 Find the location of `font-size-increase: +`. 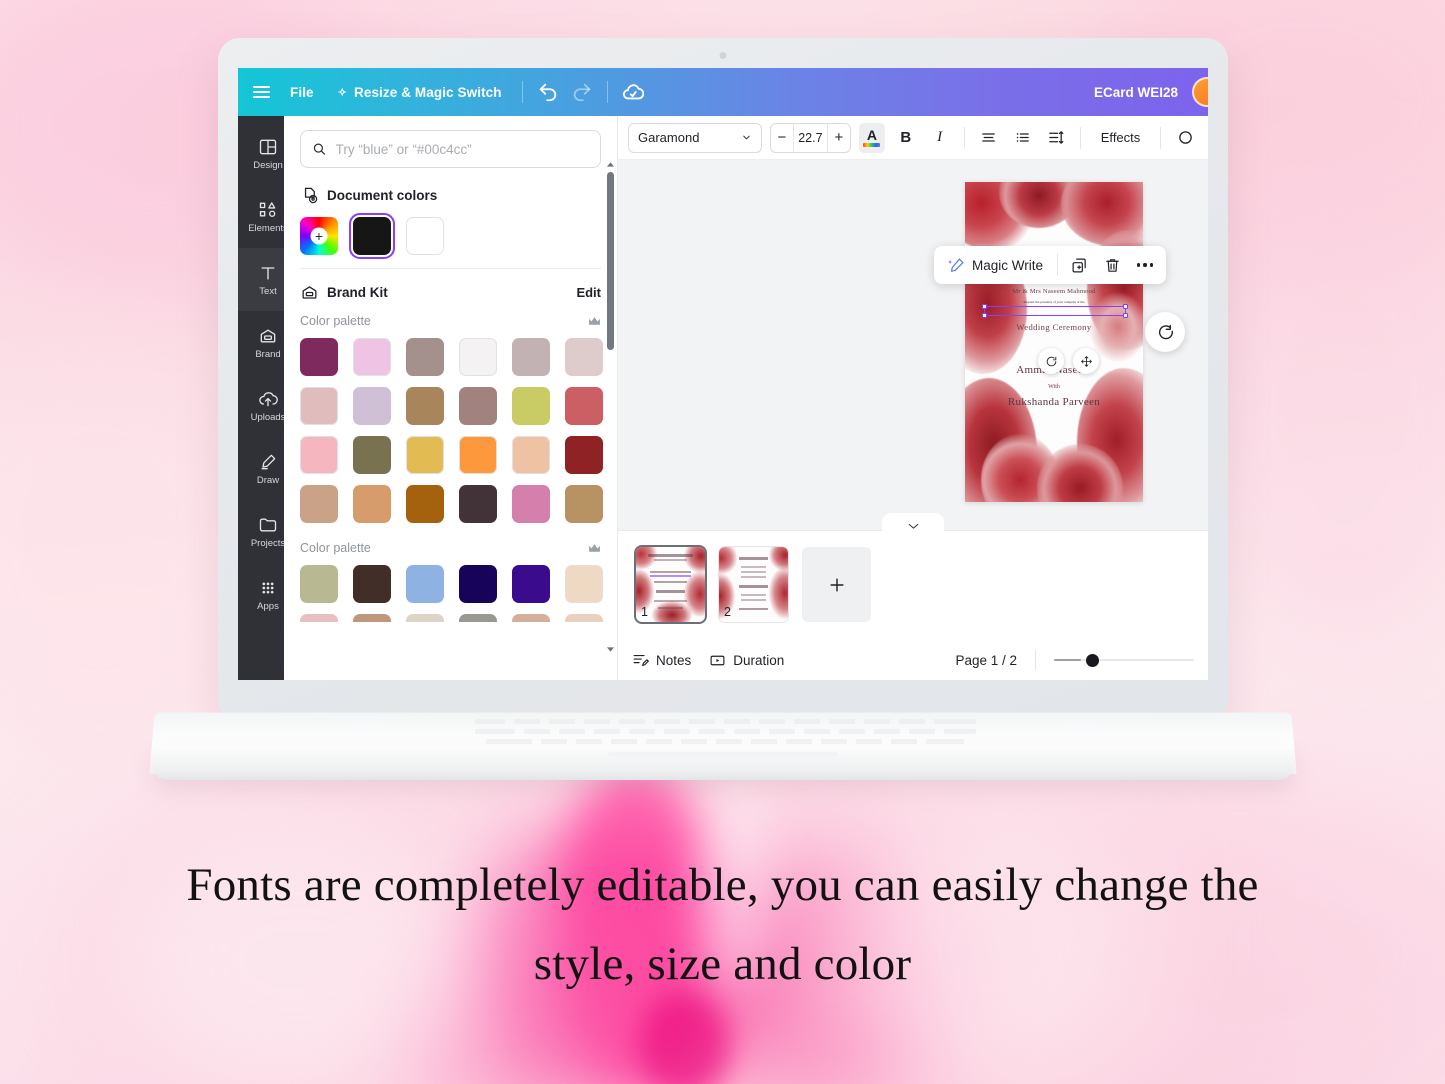

font-size-increase: + is located at coordinates (839, 138).